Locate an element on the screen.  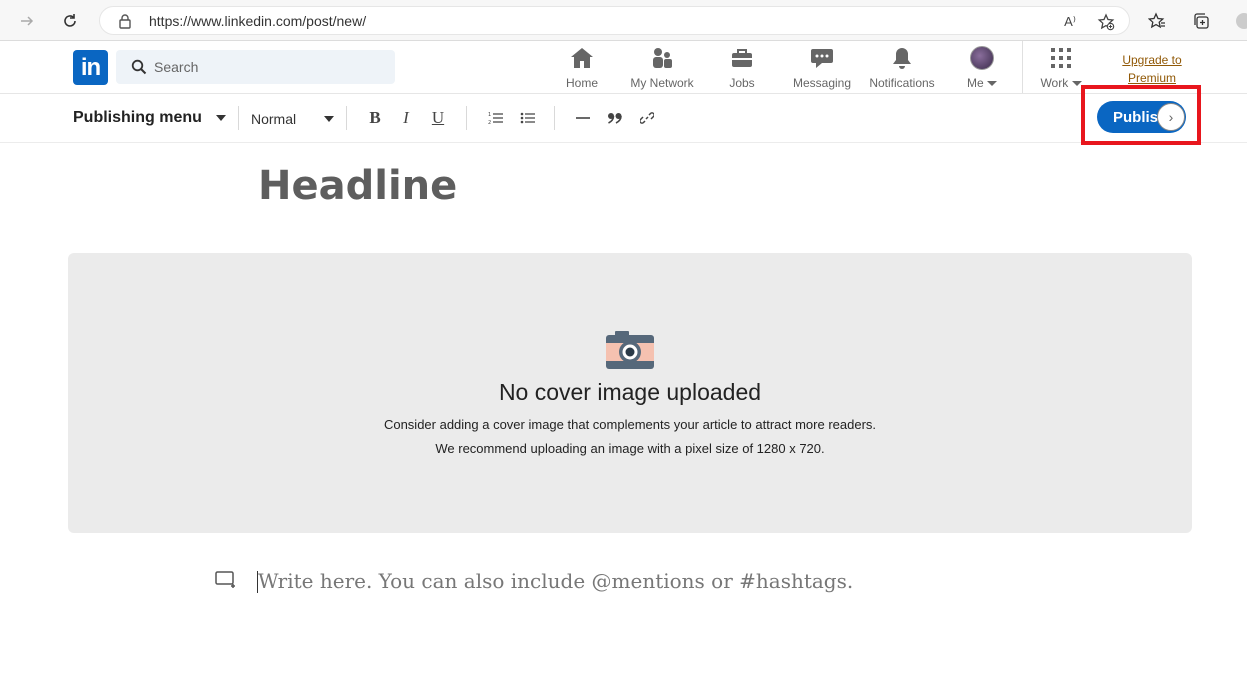
nav-item-me: Me is located at coordinates (982, 68).